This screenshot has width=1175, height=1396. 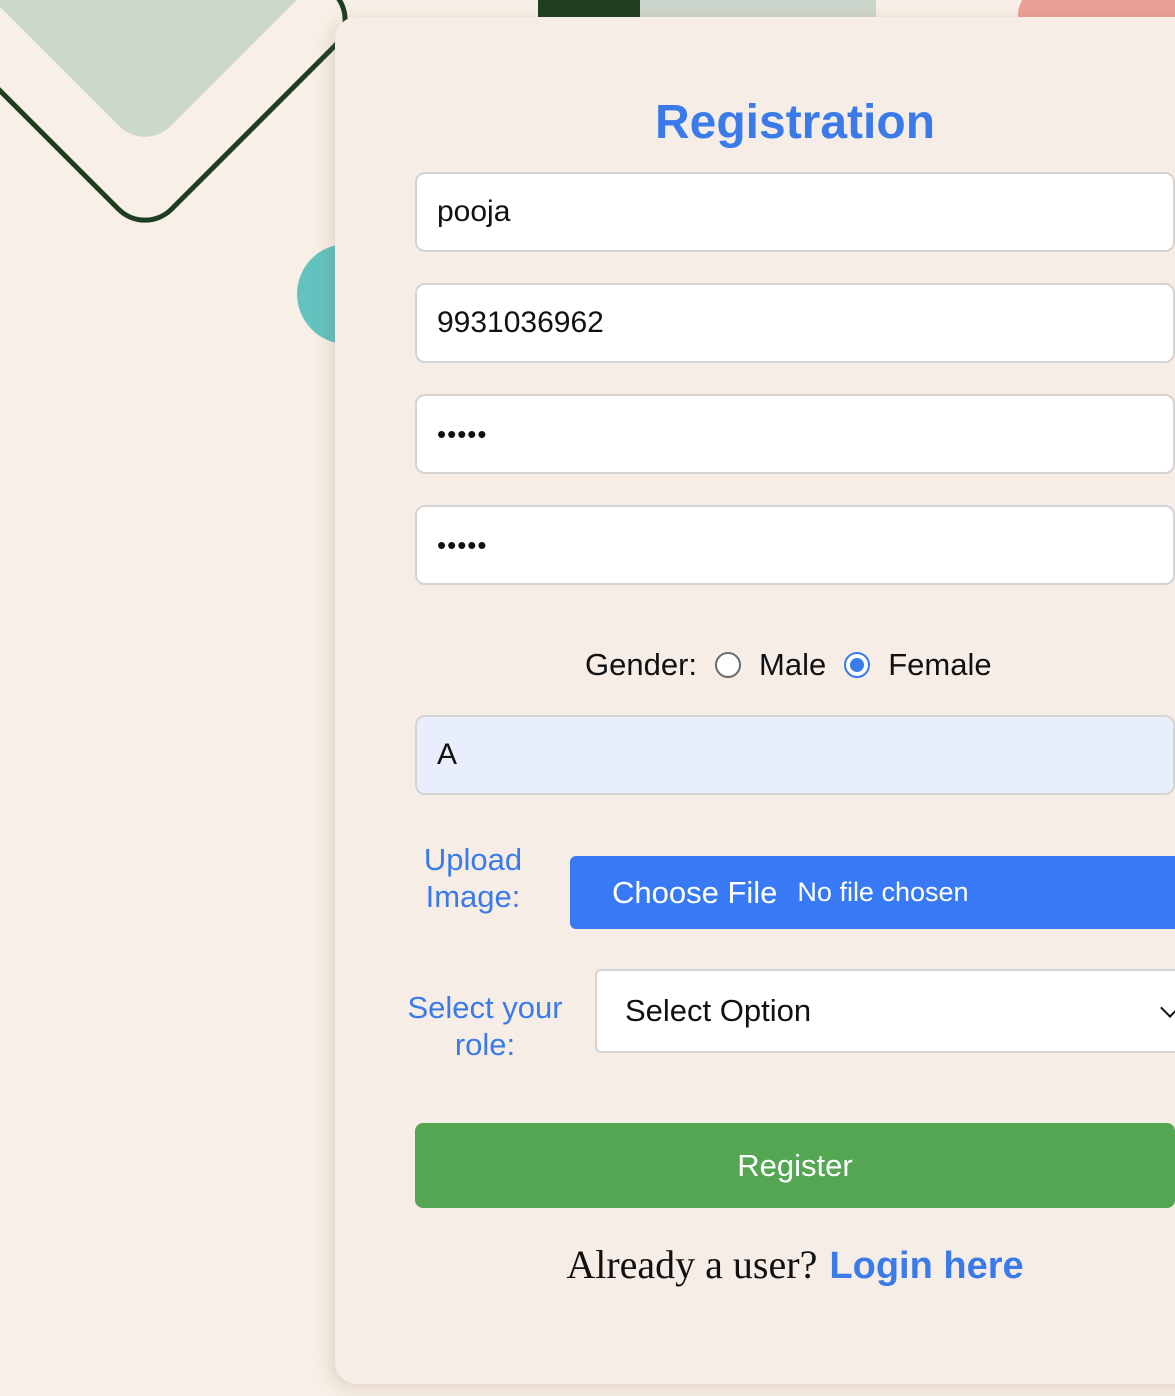 I want to click on female-label: Female, so click(x=940, y=664).